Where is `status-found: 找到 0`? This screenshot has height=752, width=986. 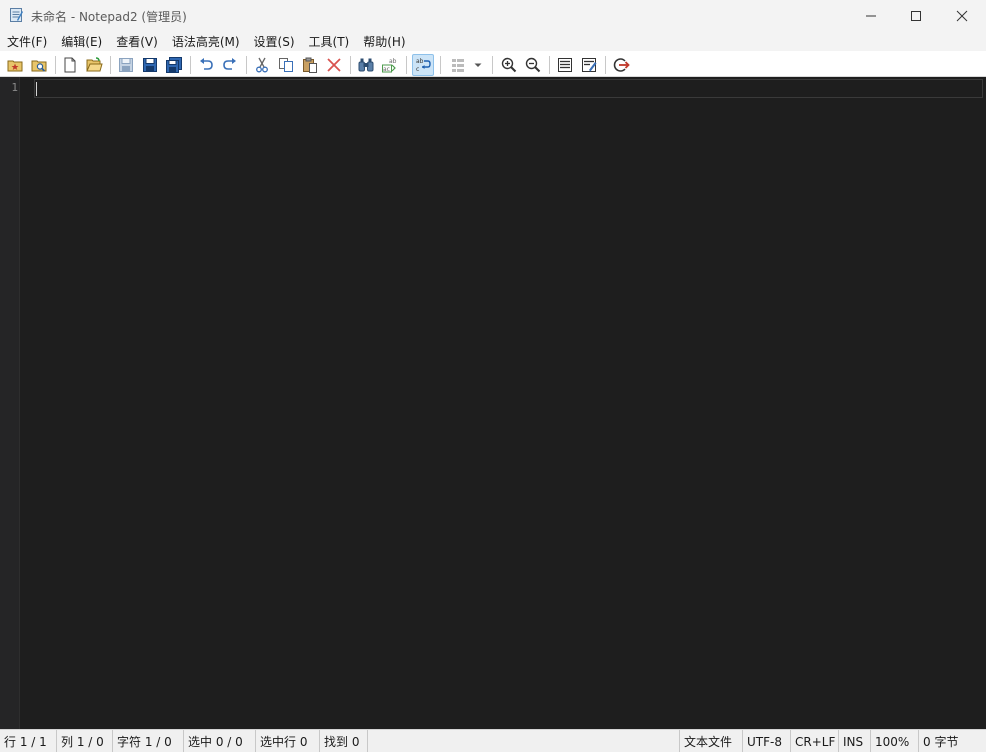
status-found: 找到 0 is located at coordinates (344, 741).